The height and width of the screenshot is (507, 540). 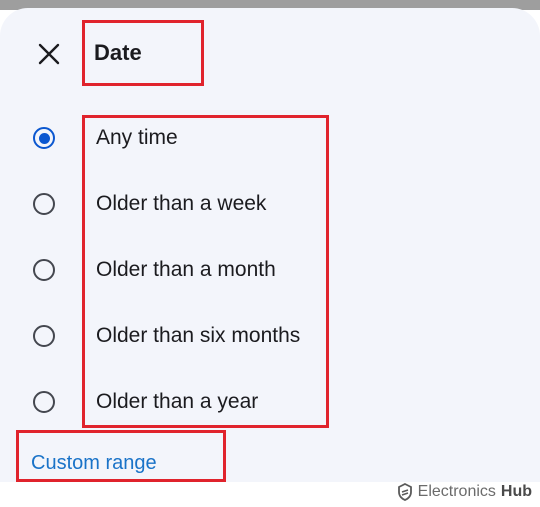 I want to click on watermark-suffix: Hub, so click(x=516, y=491).